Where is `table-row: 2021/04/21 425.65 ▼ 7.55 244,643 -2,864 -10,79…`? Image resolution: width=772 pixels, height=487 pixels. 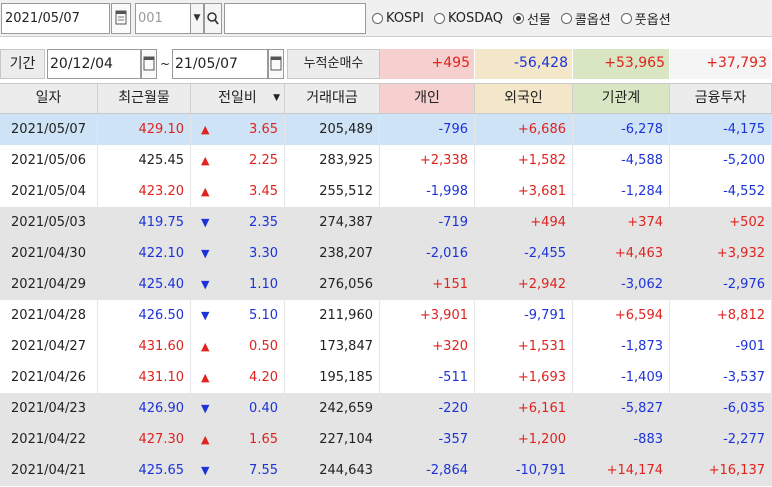
table-row: 2021/04/21 425.65 ▼ 7.55 244,643 -2,864 -10,79… is located at coordinates (386, 470).